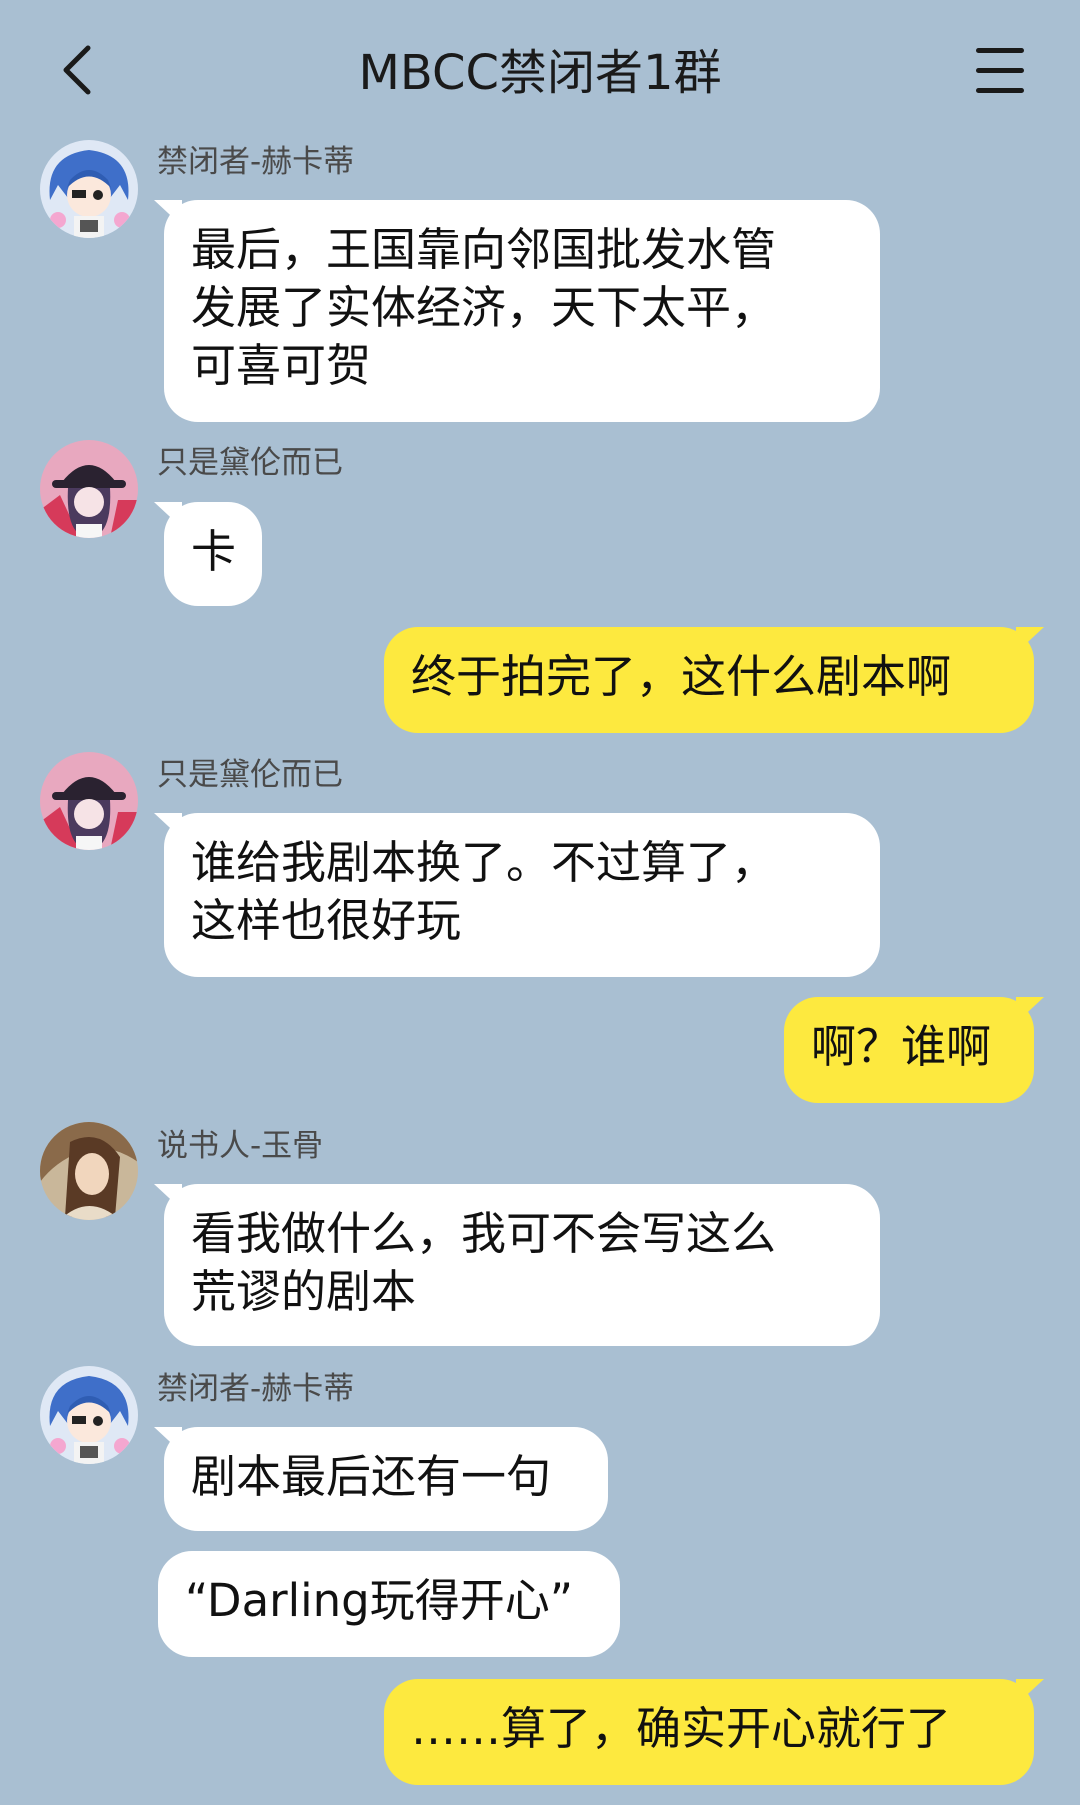  I want to click on menu-button, so click(1000, 70).